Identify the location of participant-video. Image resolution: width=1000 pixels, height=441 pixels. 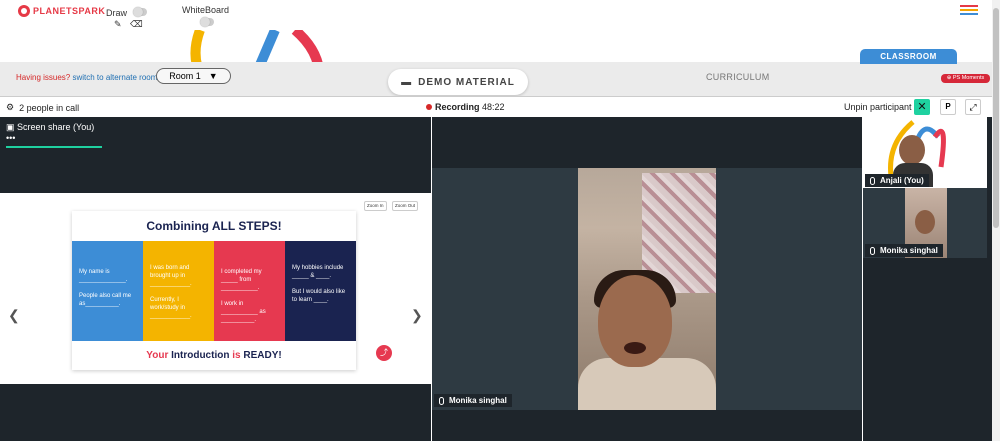
(647, 289).